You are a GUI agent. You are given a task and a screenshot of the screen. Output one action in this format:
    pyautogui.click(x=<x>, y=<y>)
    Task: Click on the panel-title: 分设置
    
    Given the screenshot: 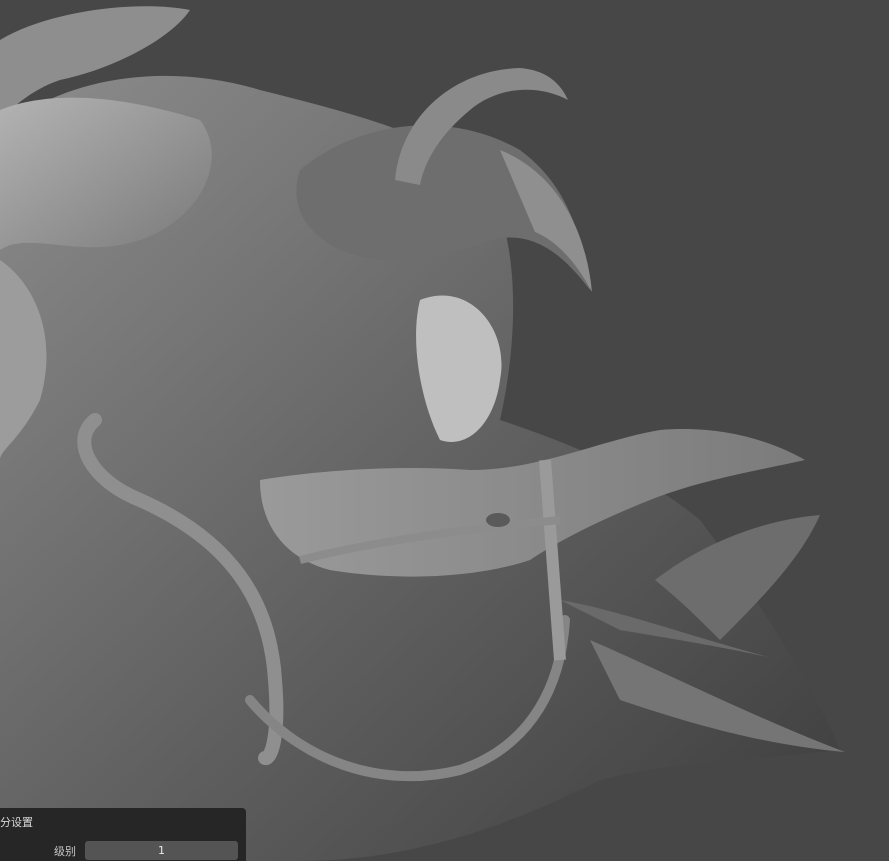 What is the action you would take?
    pyautogui.click(x=16, y=822)
    